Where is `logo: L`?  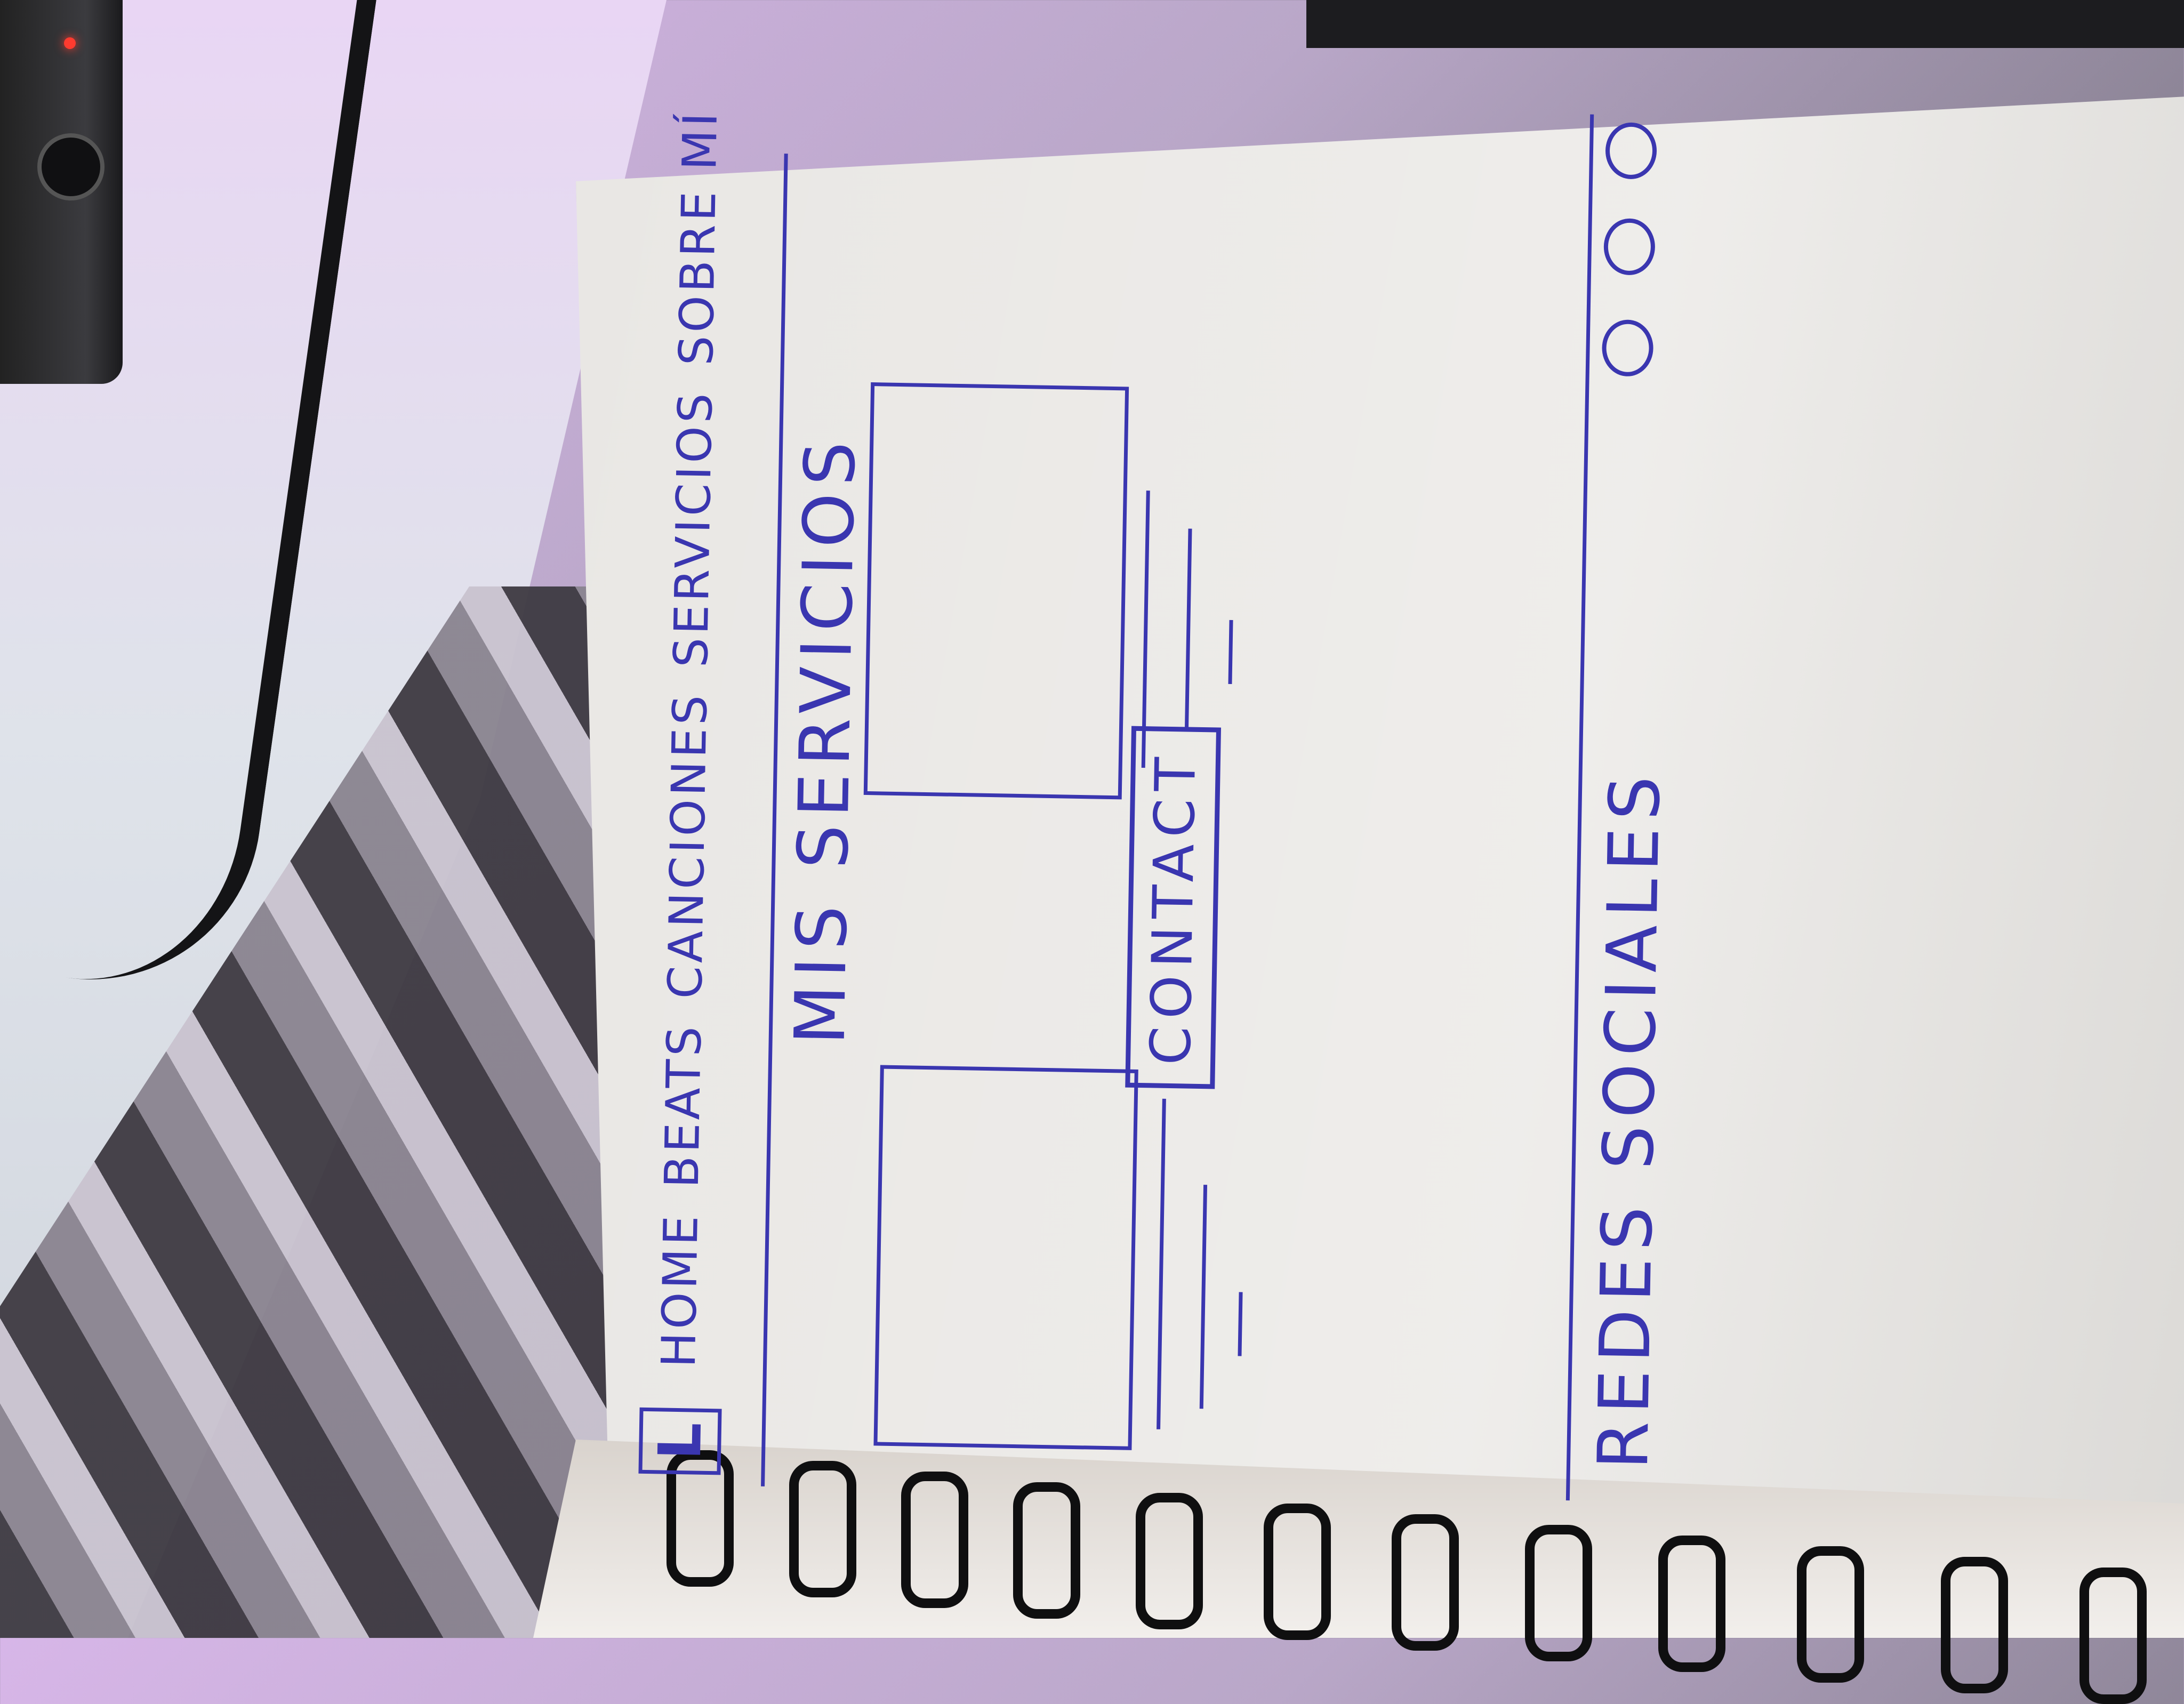 logo: L is located at coordinates (680, 1441).